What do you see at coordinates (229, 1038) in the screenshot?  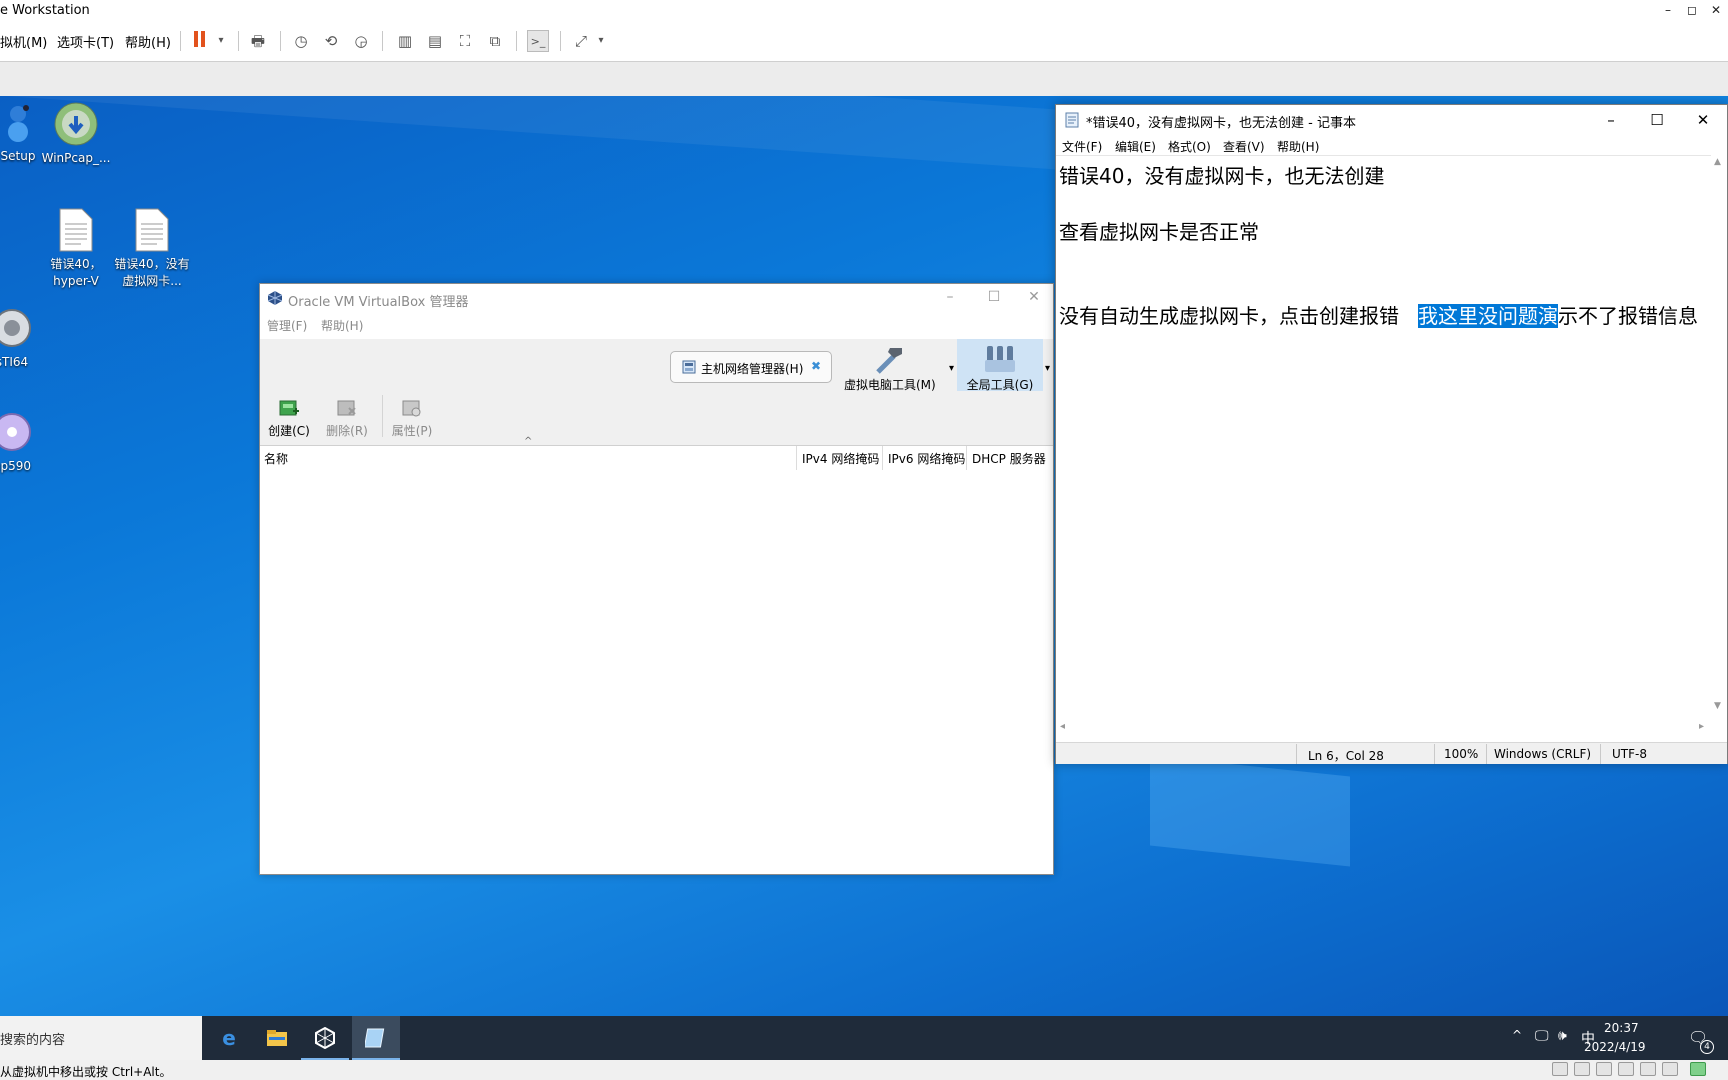 I see `edge-icon: e` at bounding box center [229, 1038].